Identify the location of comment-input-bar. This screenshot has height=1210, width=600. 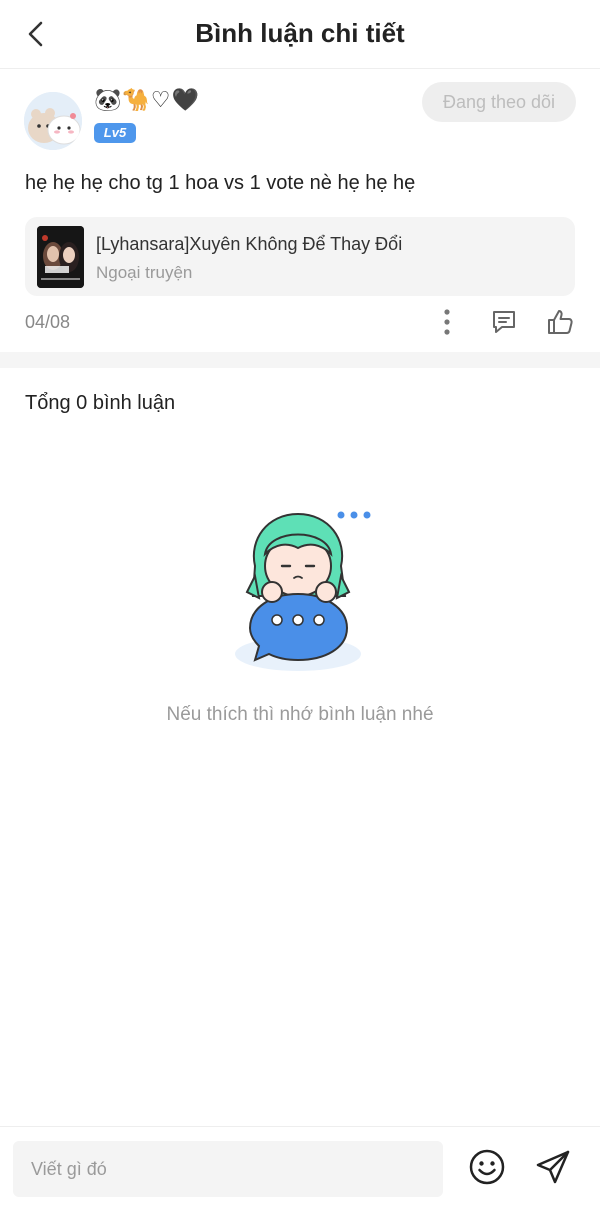
(300, 1168).